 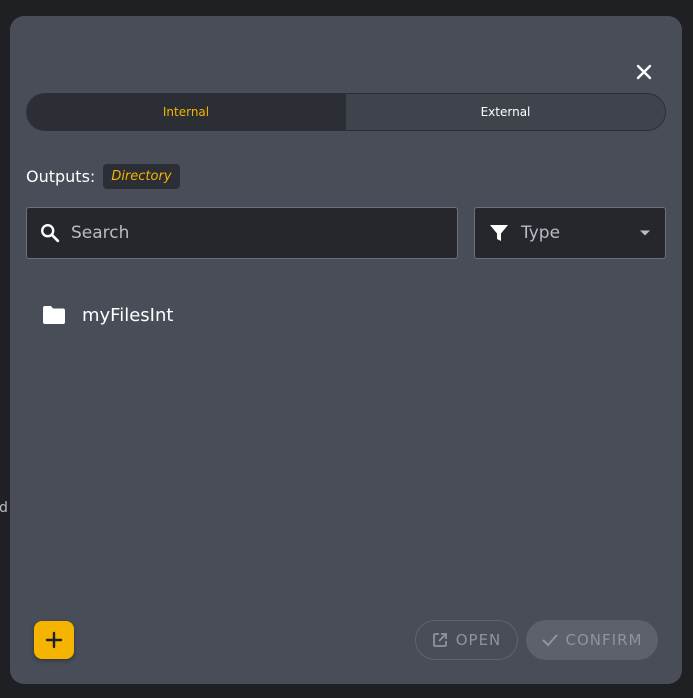 What do you see at coordinates (541, 233) in the screenshot?
I see `type-filter-label: Type` at bounding box center [541, 233].